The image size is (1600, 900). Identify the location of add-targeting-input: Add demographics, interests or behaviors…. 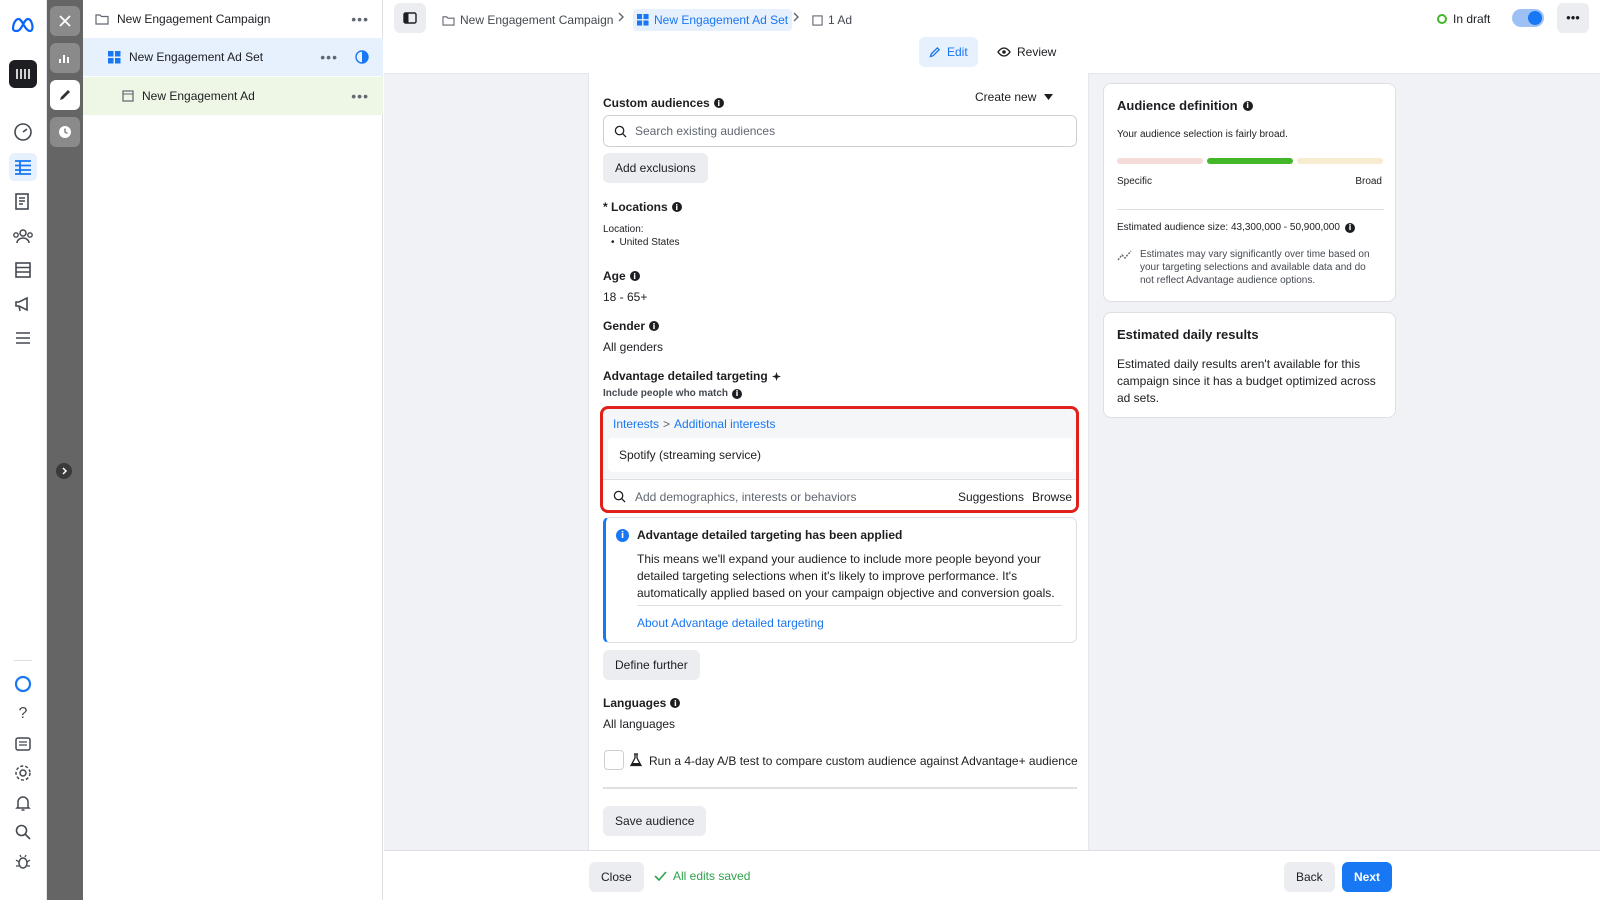
(839, 494).